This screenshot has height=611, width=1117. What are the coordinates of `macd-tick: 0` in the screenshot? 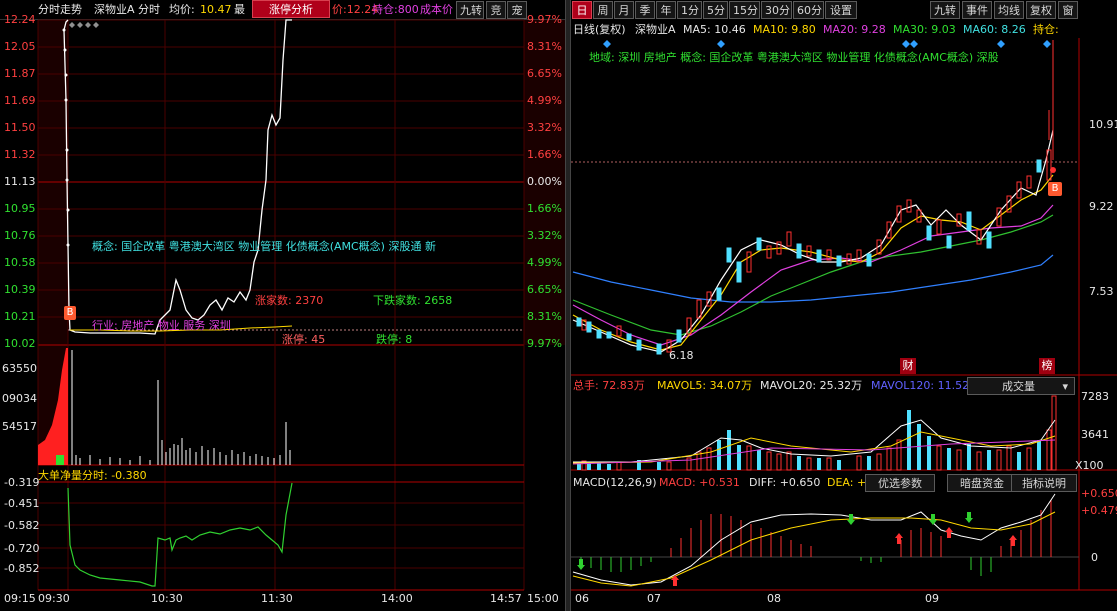 It's located at (1094, 557).